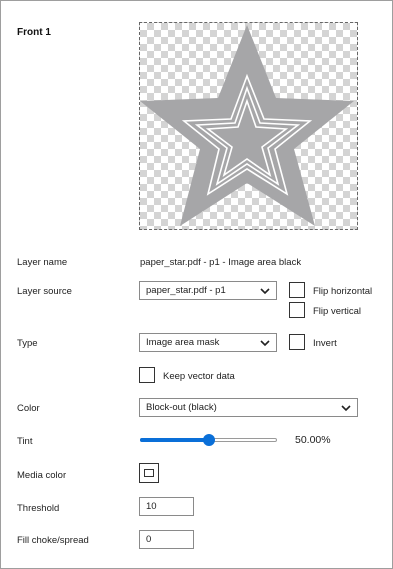 This screenshot has width=393, height=569. What do you see at coordinates (186, 290) in the screenshot?
I see `layer-source-selected: paper_star.pdf - p1` at bounding box center [186, 290].